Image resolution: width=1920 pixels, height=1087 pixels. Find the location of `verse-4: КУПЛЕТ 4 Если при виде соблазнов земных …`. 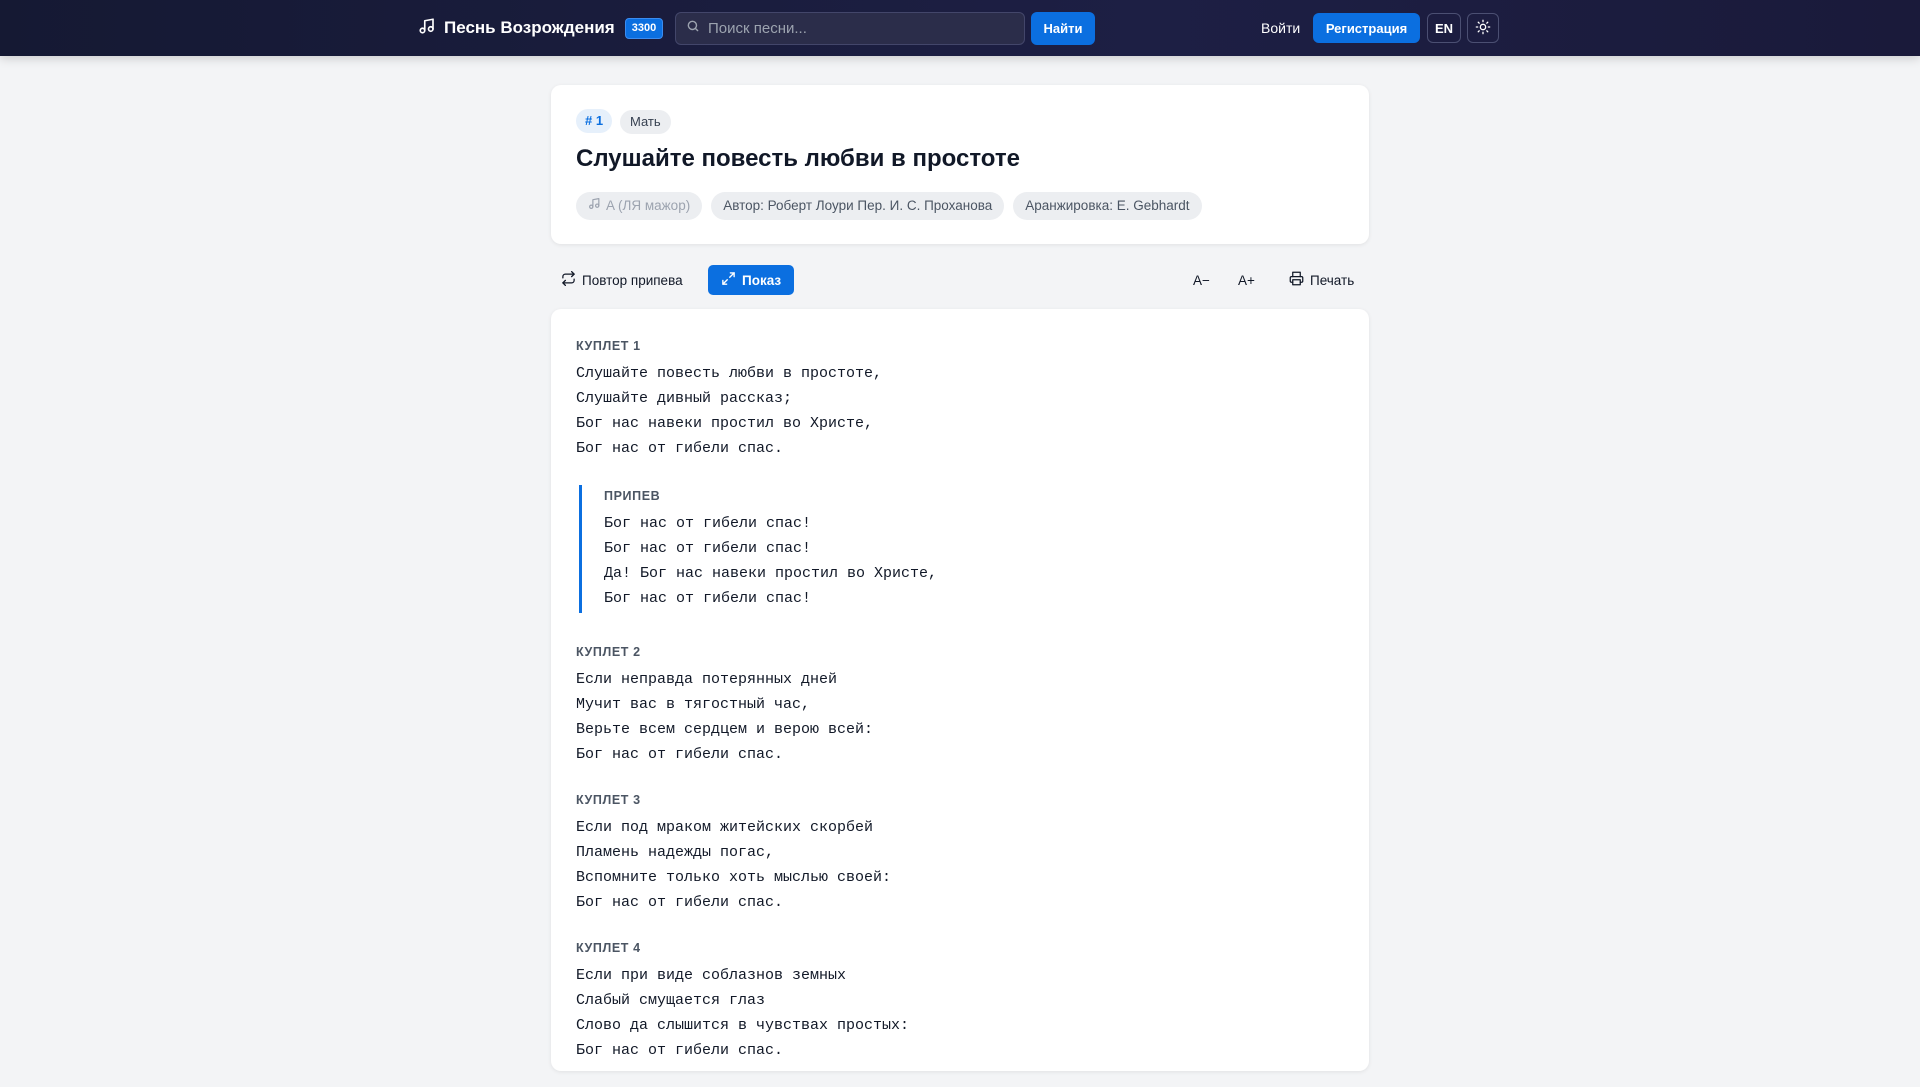

verse-4: КУПЛЕТ 4 Если при виде соблазнов земных … is located at coordinates (961, 1001).